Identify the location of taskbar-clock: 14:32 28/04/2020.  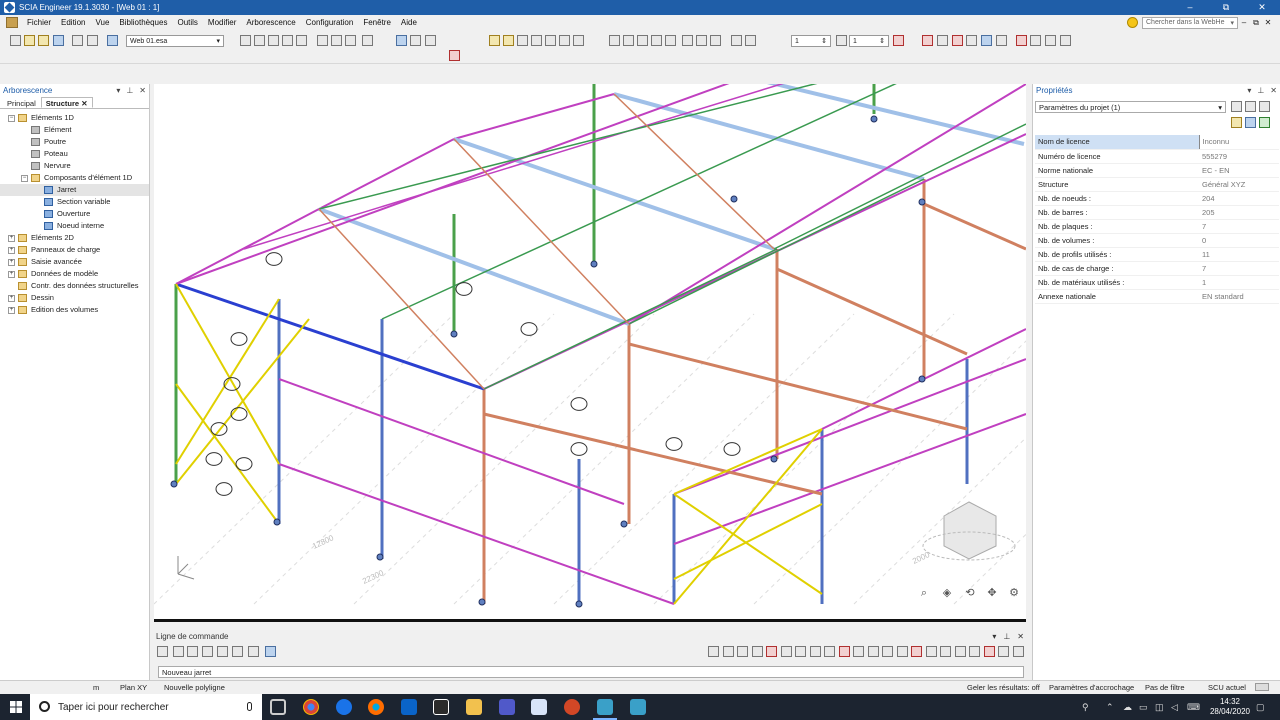
(1230, 707).